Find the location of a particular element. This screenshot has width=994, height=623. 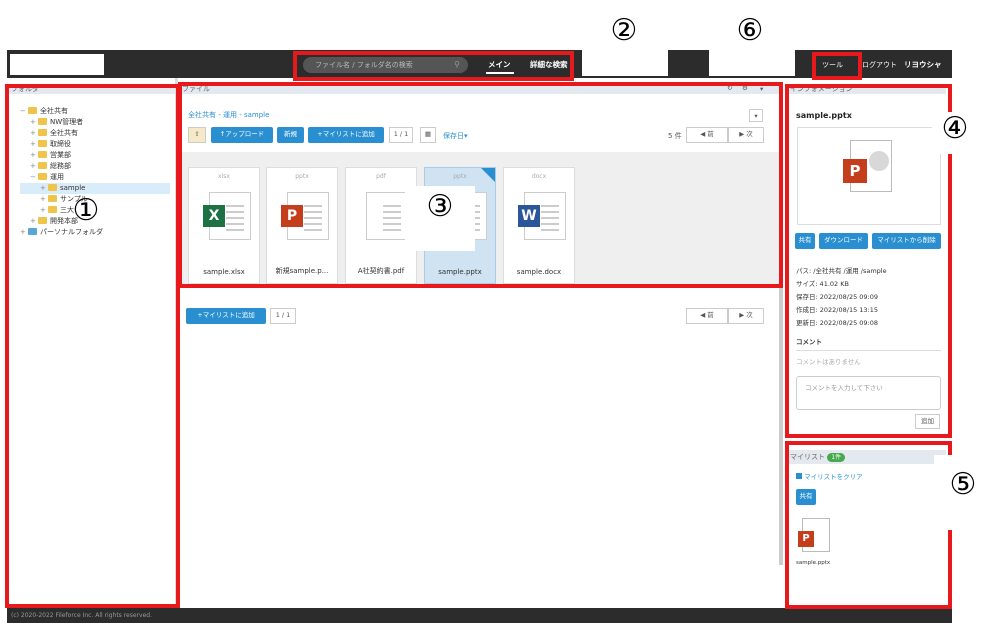

callout-1: ① is located at coordinates (86, 210).